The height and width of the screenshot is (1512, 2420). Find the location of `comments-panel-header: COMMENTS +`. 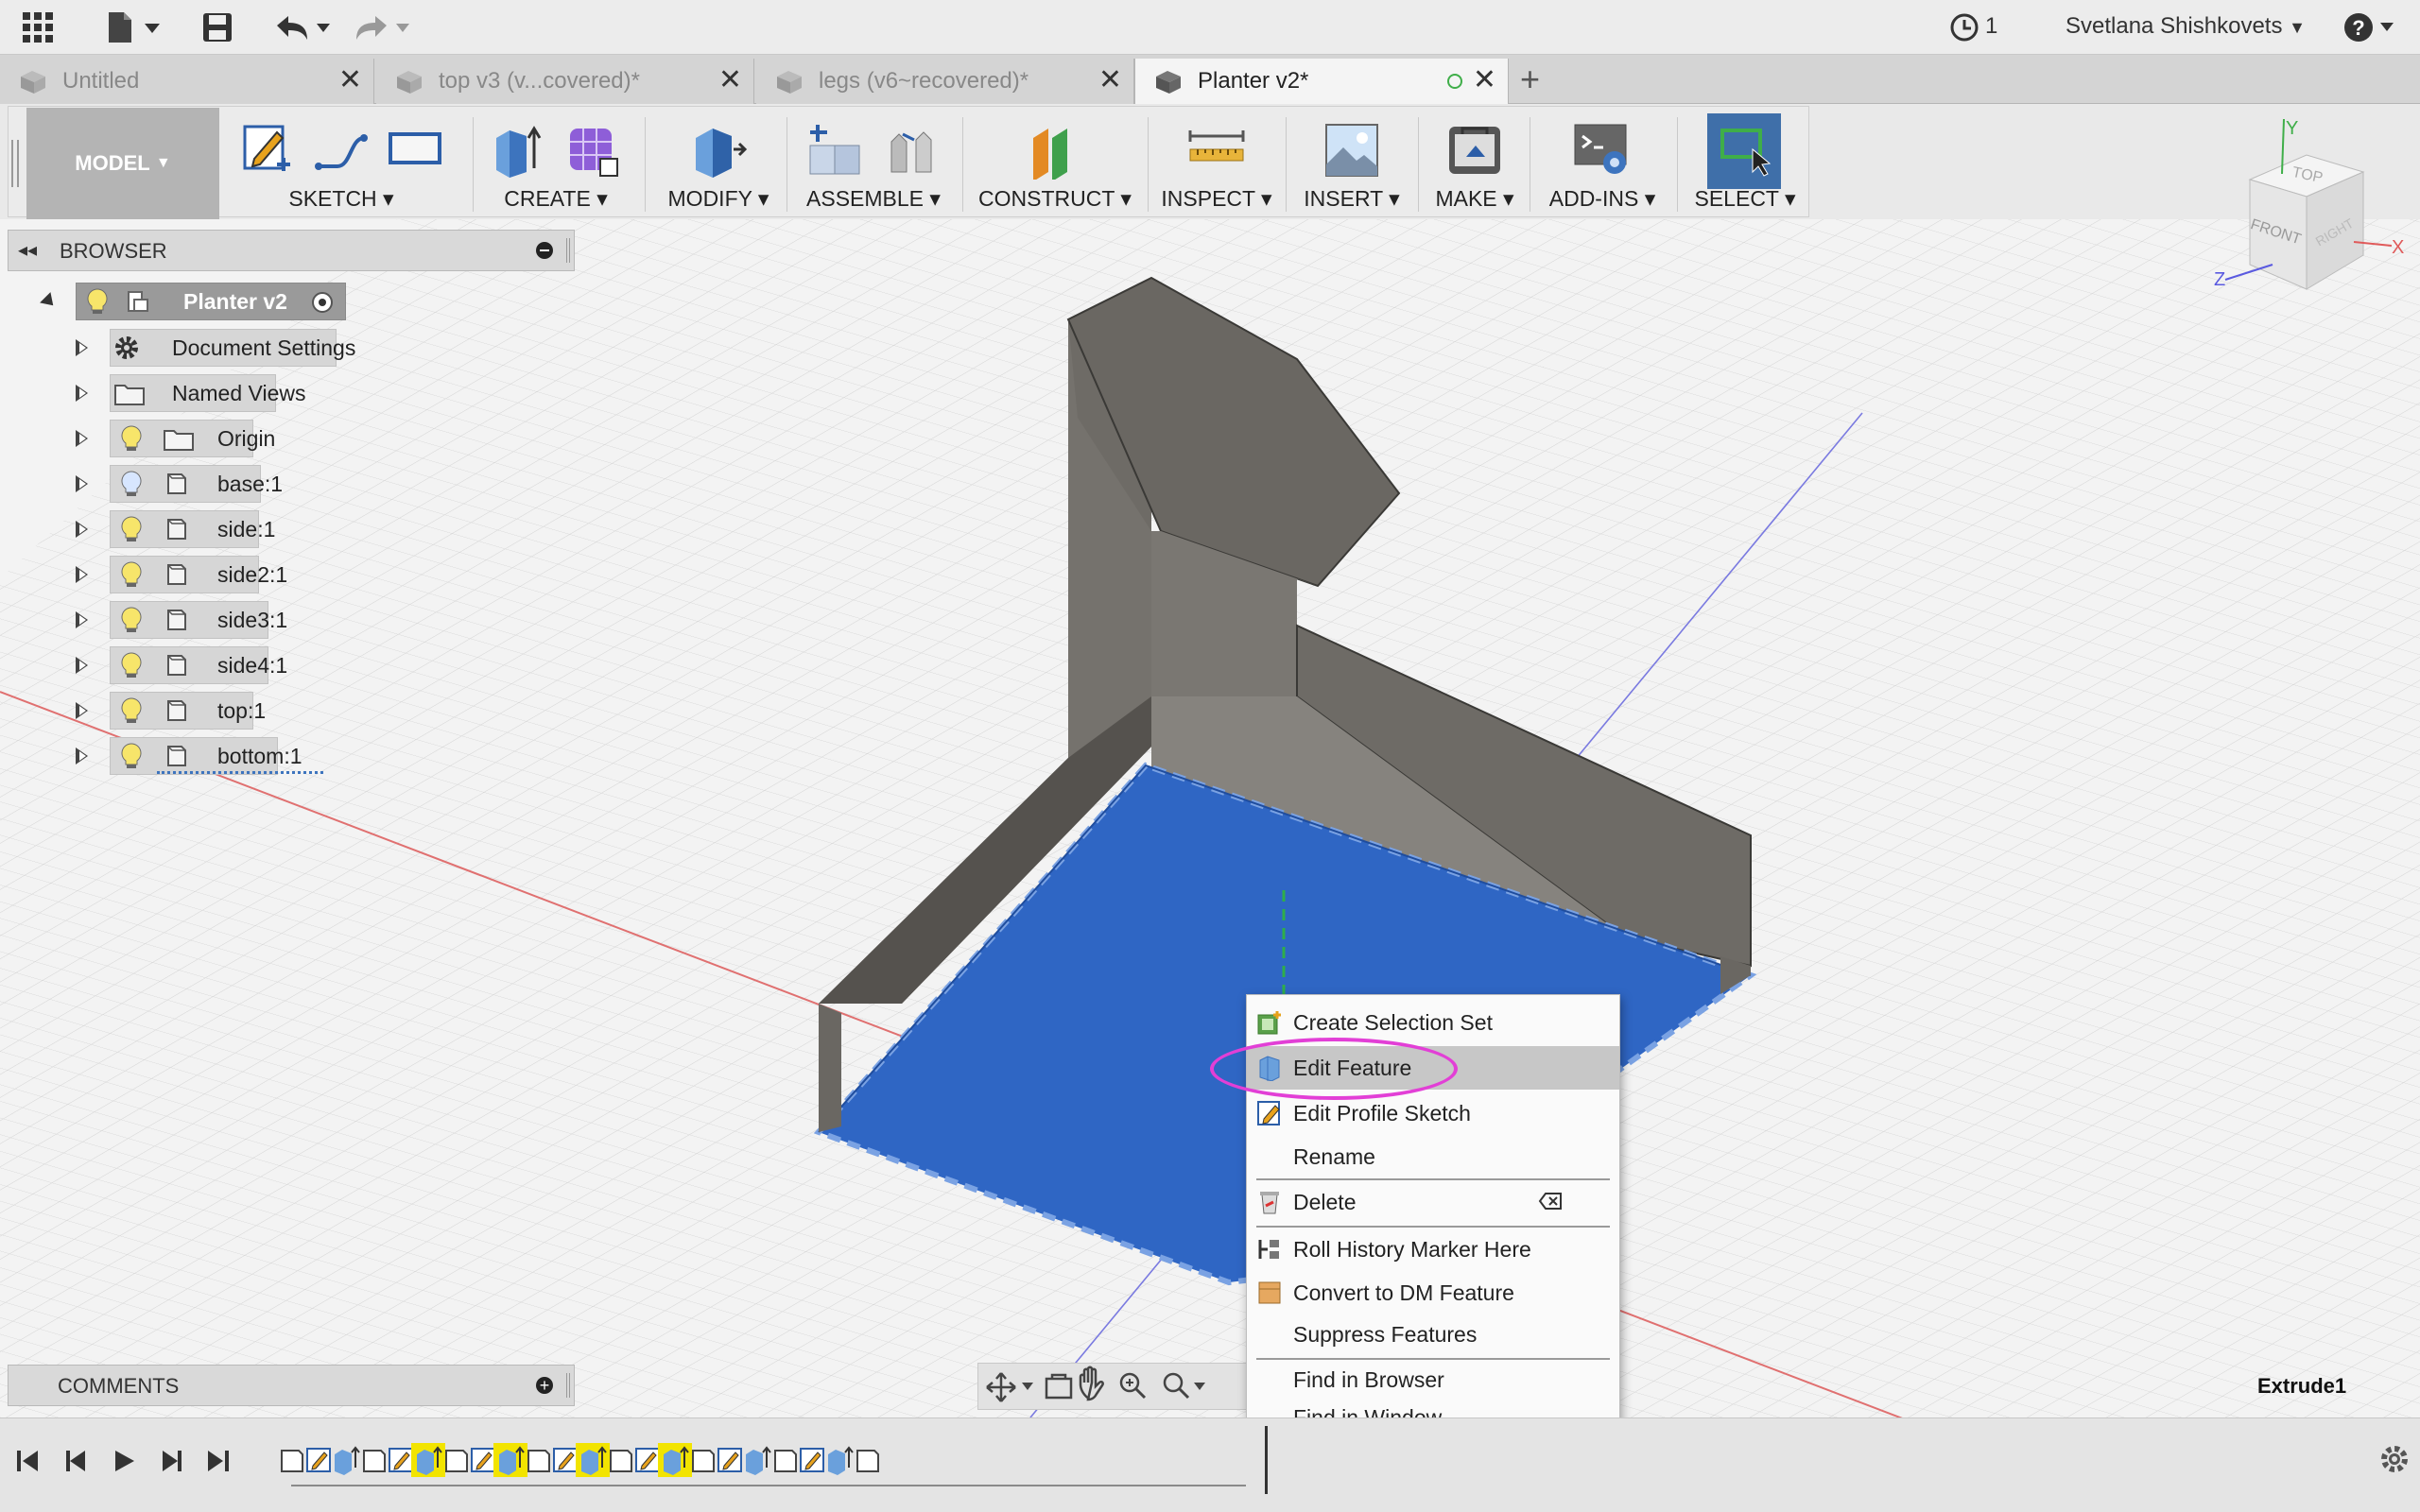

comments-panel-header: COMMENTS + is located at coordinates (291, 1385).